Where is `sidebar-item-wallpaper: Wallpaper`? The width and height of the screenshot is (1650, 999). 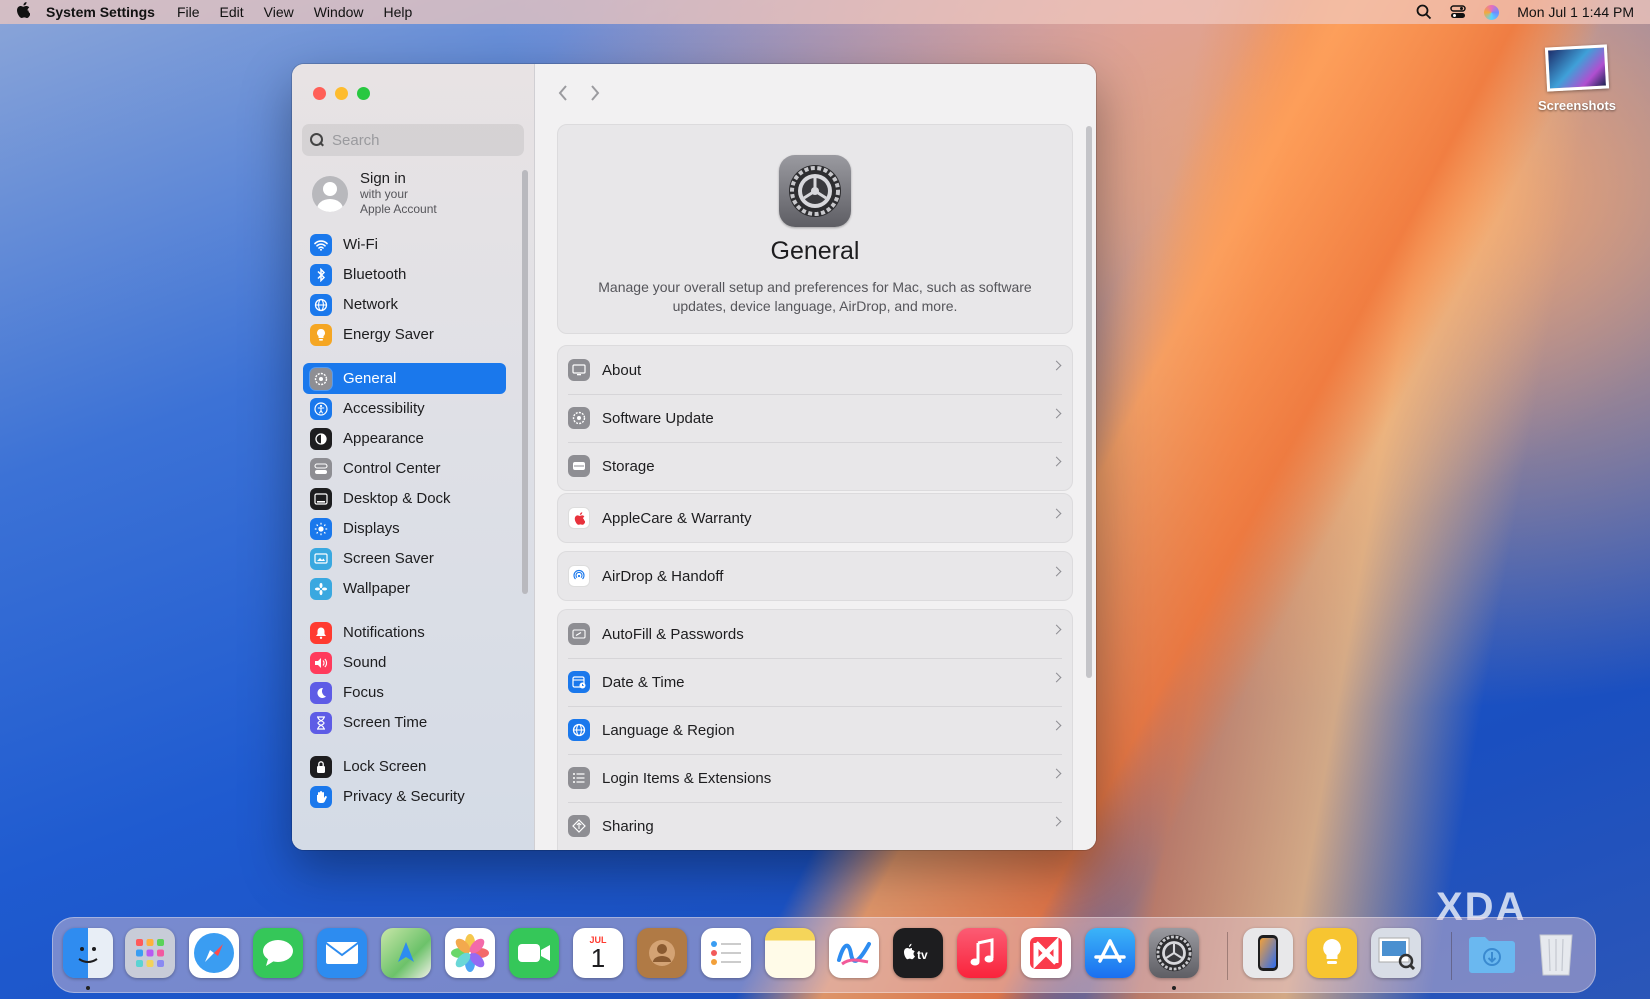
sidebar-item-wallpaper: Wallpaper is located at coordinates (404, 588).